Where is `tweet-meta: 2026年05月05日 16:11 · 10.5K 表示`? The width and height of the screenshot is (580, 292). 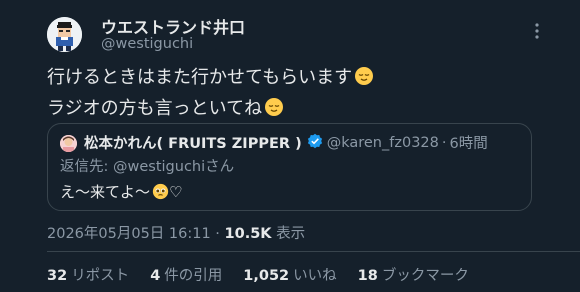 tweet-meta: 2026年05月05日 16:11 · 10.5K 表示 is located at coordinates (176, 232).